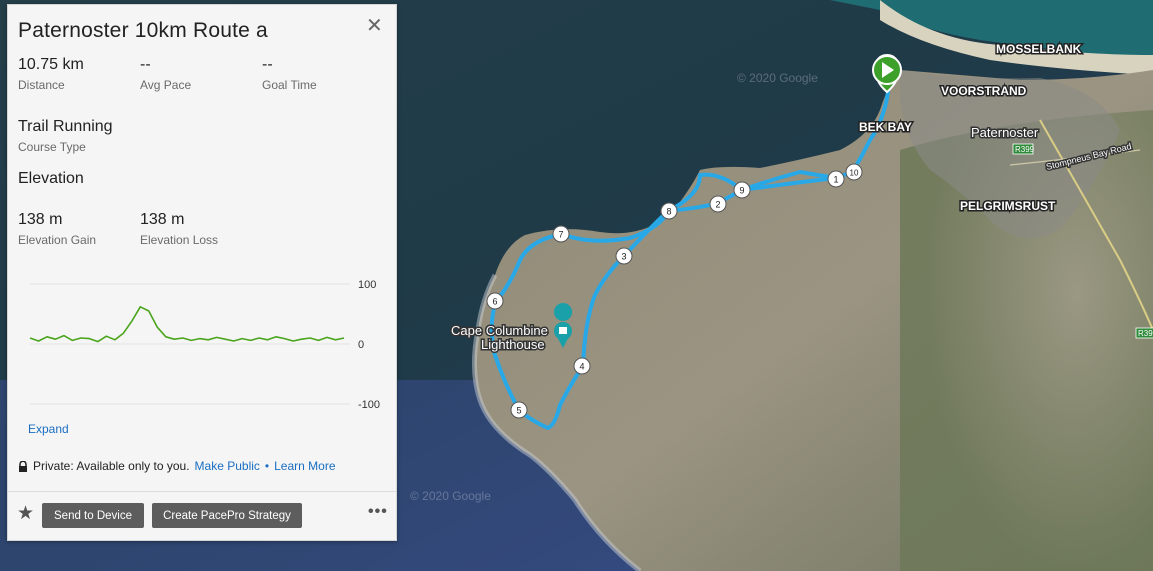 The width and height of the screenshot is (1153, 571). I want to click on map-label-paternoster: Paternoster, so click(1005, 132).